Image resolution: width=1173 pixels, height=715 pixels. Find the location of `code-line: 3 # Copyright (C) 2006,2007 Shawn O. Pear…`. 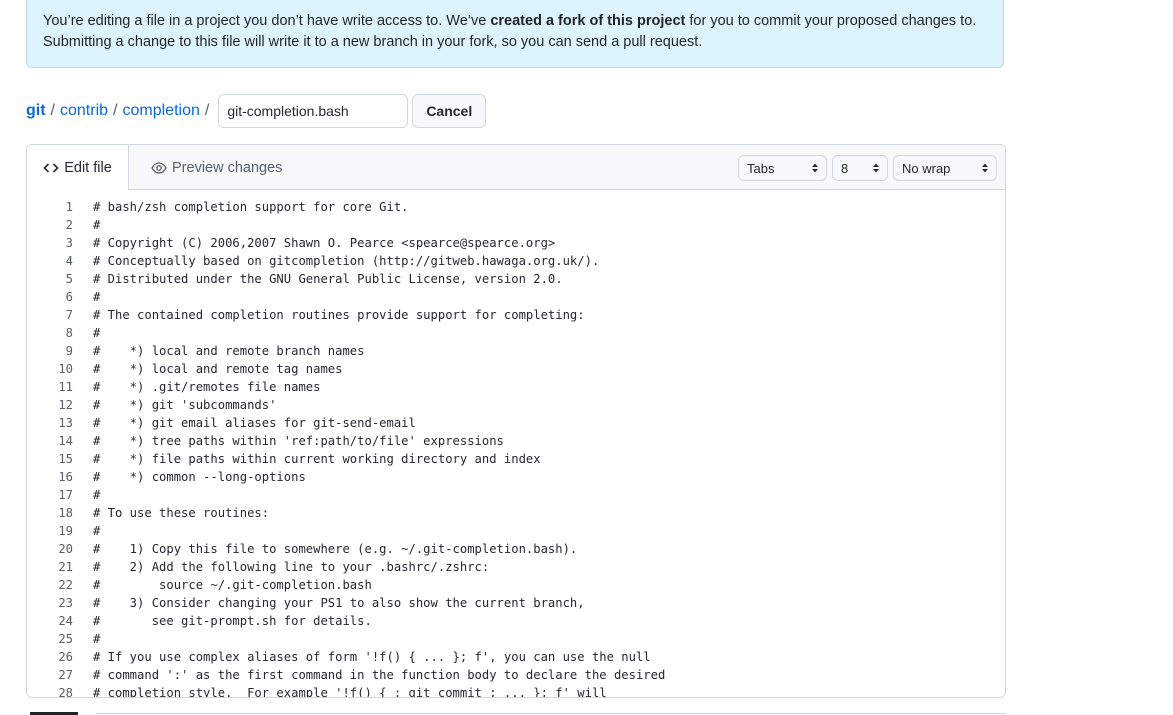

code-line: 3 # Copyright (C) 2006,2007 Shawn O. Pear… is located at coordinates (516, 243).